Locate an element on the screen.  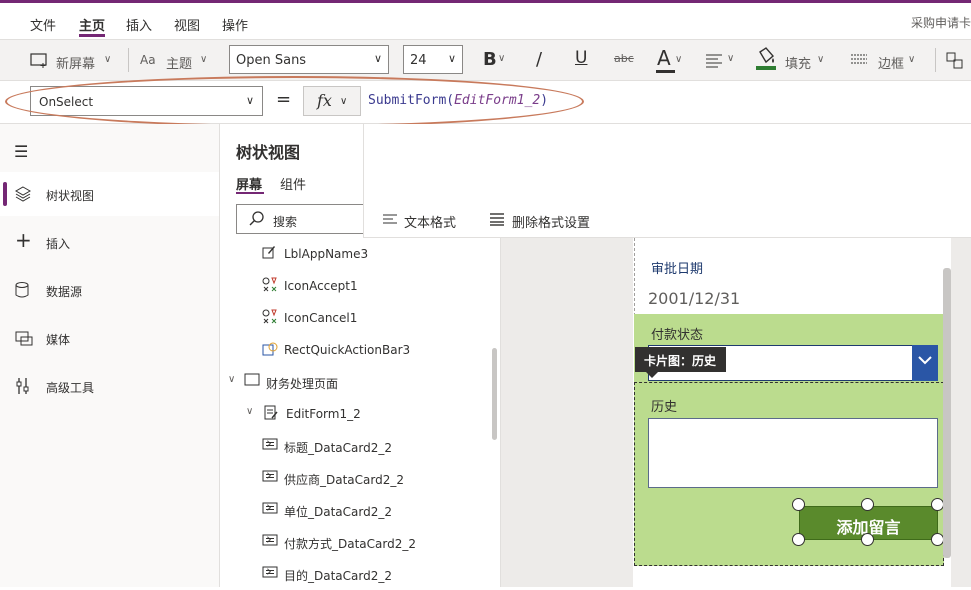
font-size-value: 24 is located at coordinates (418, 60).